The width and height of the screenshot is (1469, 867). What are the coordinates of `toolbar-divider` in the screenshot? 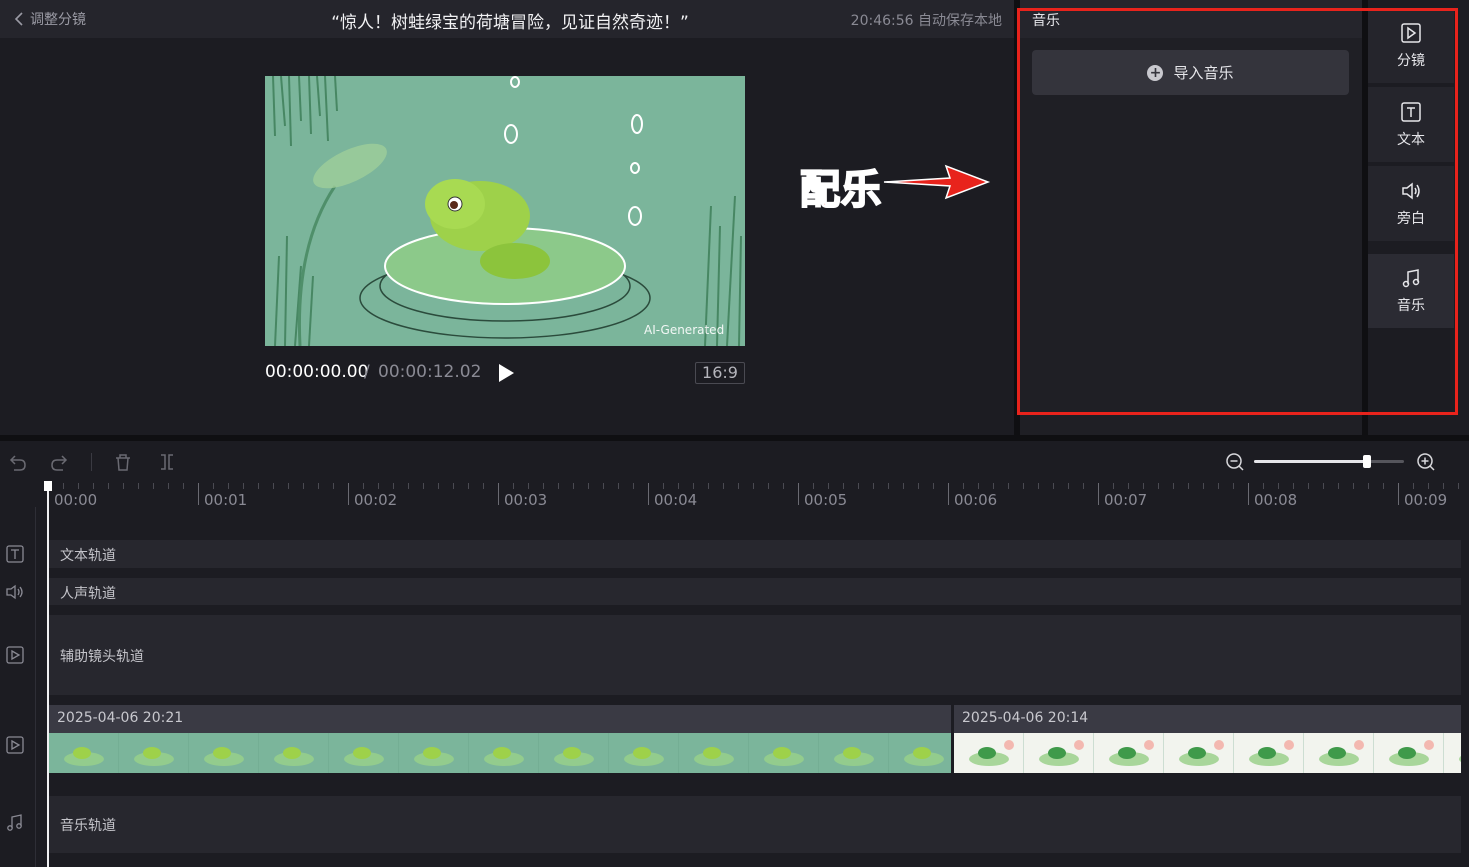 It's located at (91, 462).